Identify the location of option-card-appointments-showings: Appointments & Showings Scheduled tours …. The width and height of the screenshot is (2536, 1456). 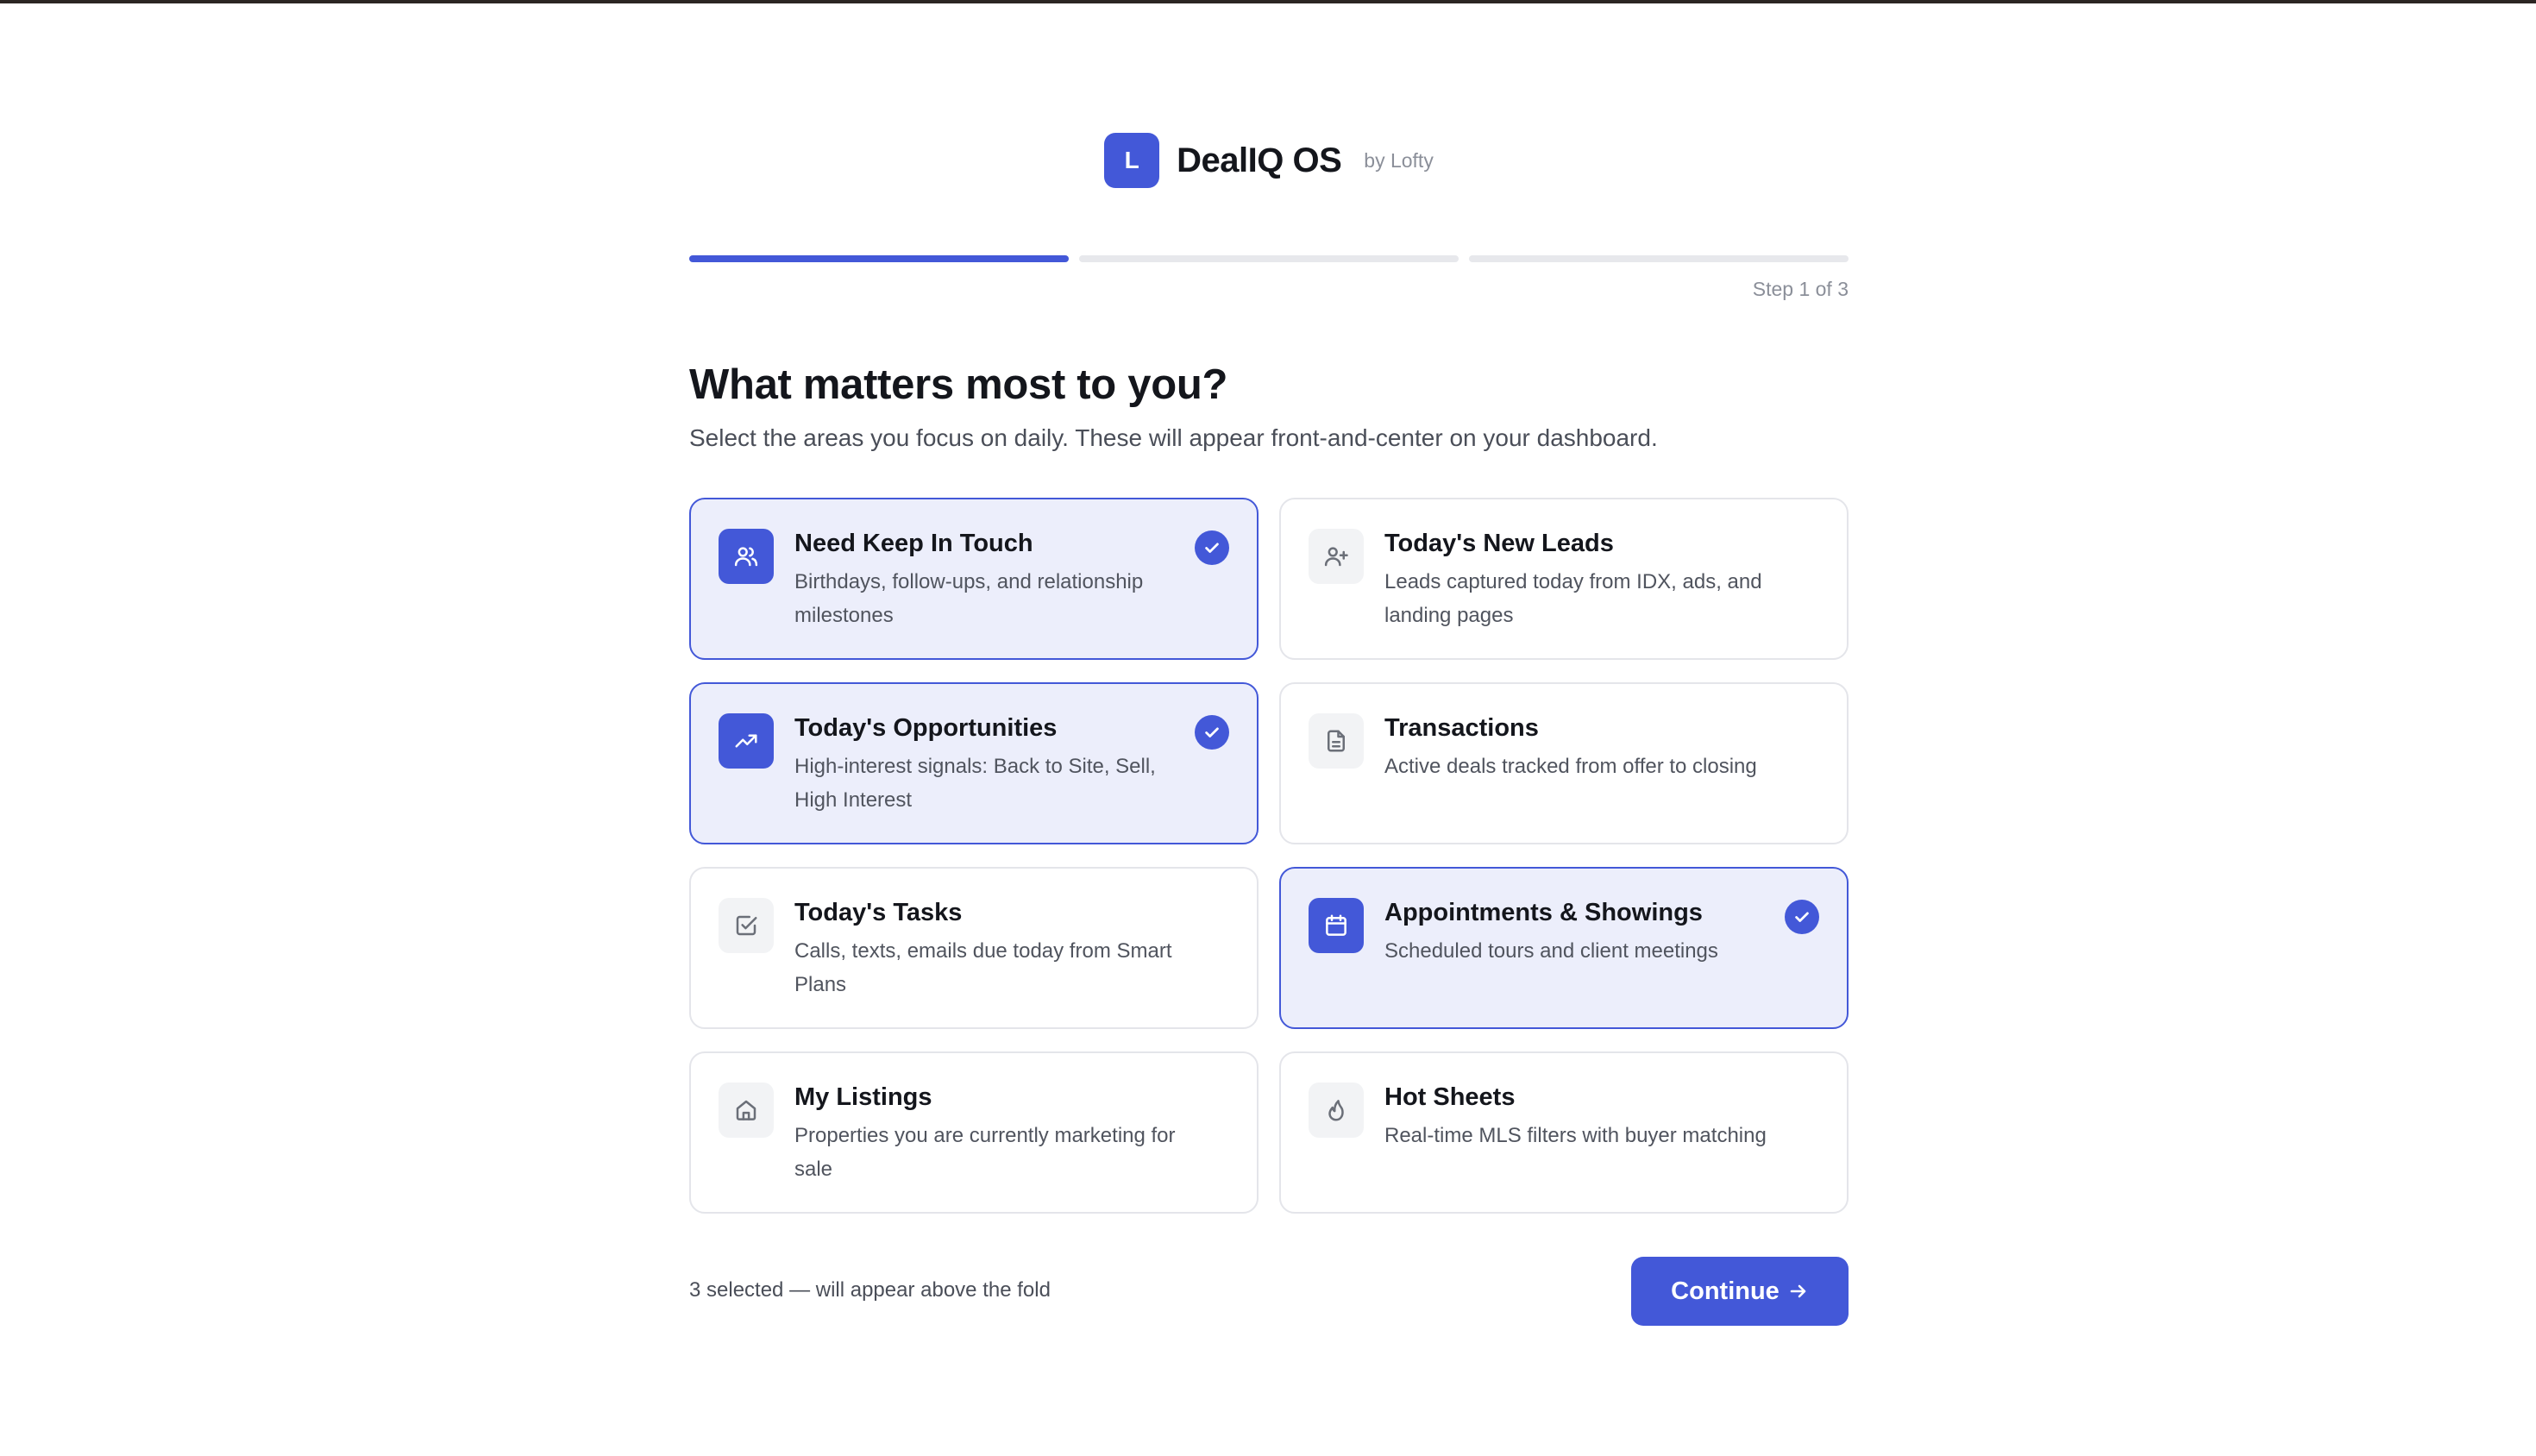
(1564, 948).